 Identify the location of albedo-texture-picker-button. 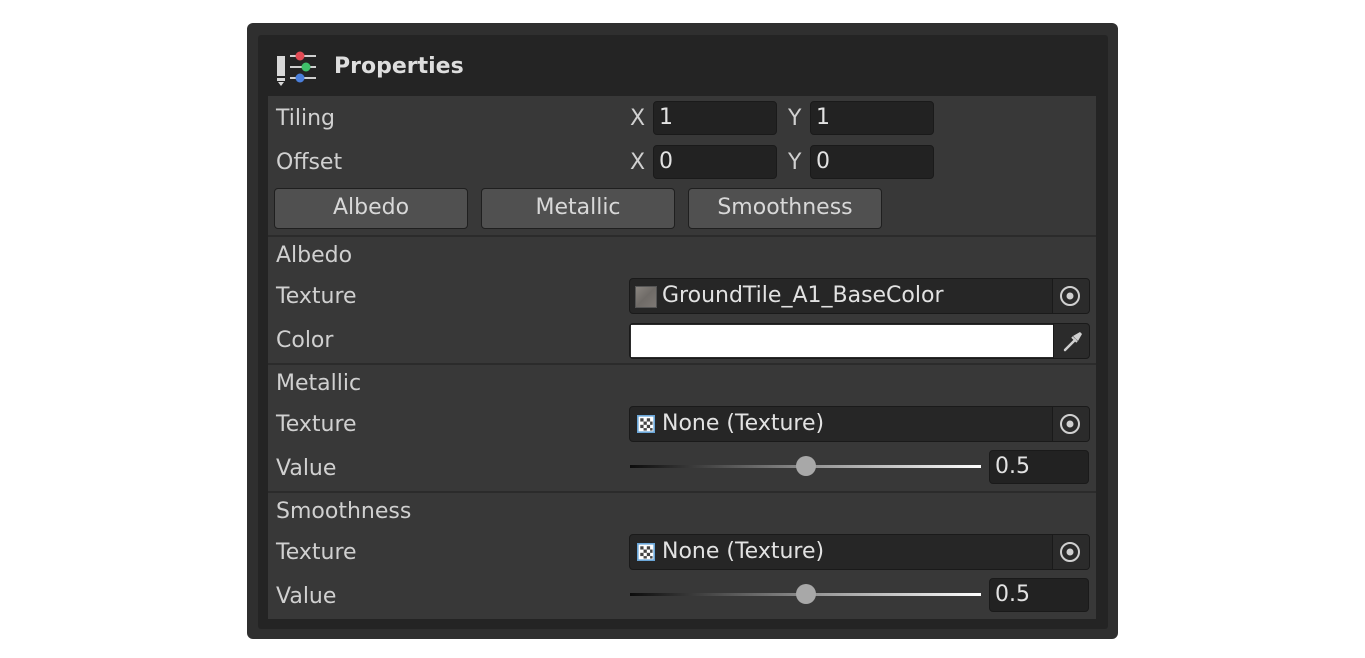
(1070, 296).